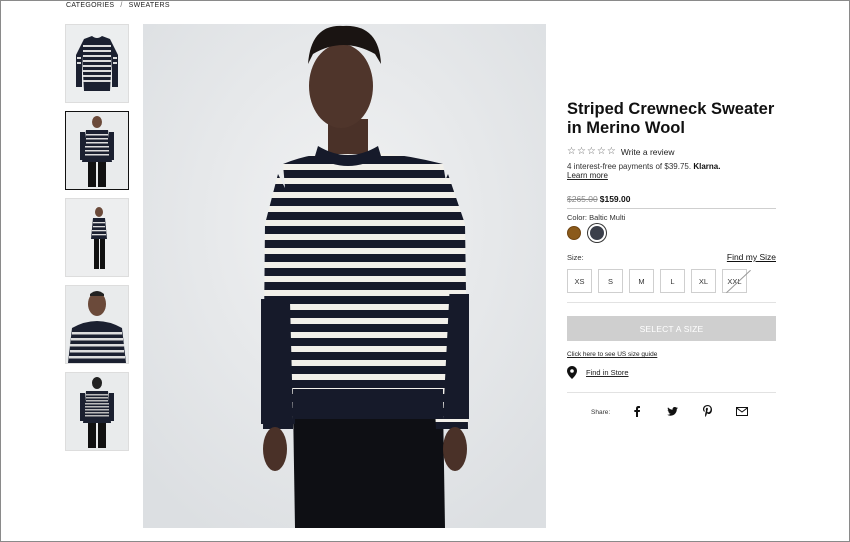 The height and width of the screenshot is (542, 850). Describe the element at coordinates (607, 372) in the screenshot. I see `find-in-store-link: Find in Store` at that location.